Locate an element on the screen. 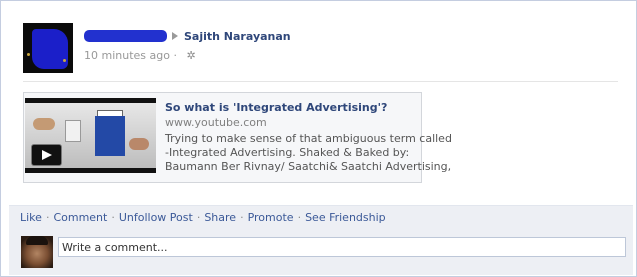  story-actors: Sajith Narayanan is located at coordinates (187, 36).